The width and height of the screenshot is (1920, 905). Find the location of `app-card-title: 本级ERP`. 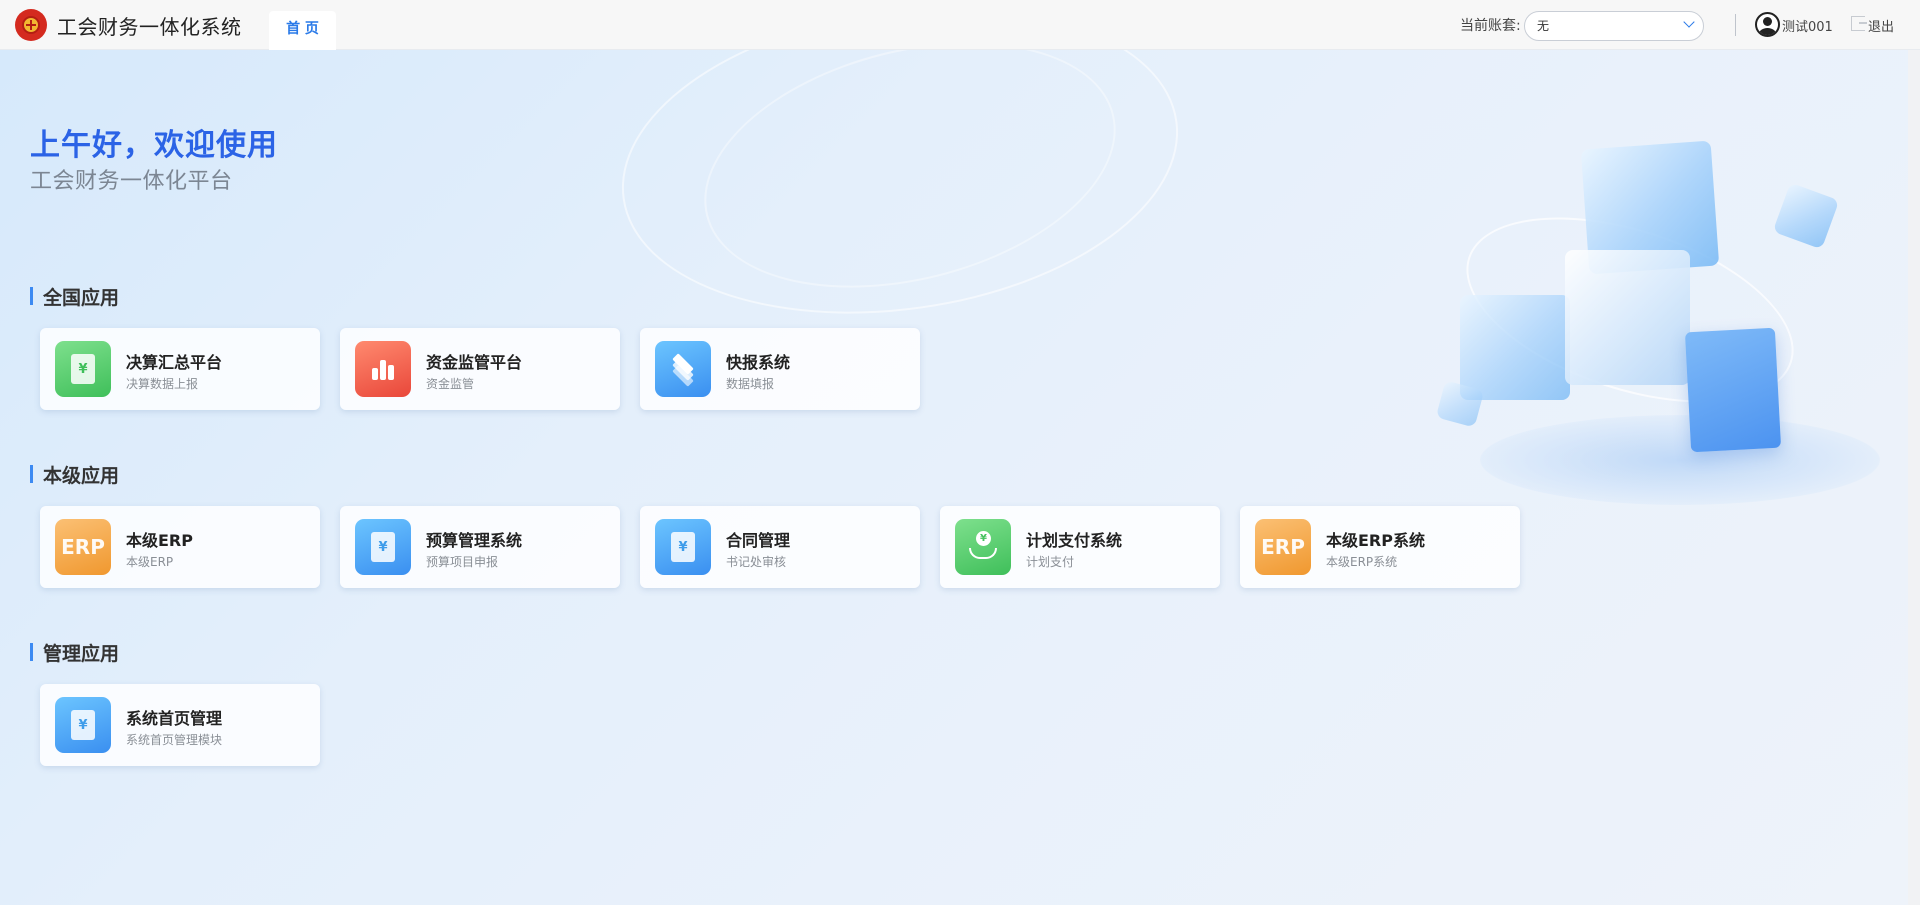

app-card-title: 本级ERP is located at coordinates (159, 540).